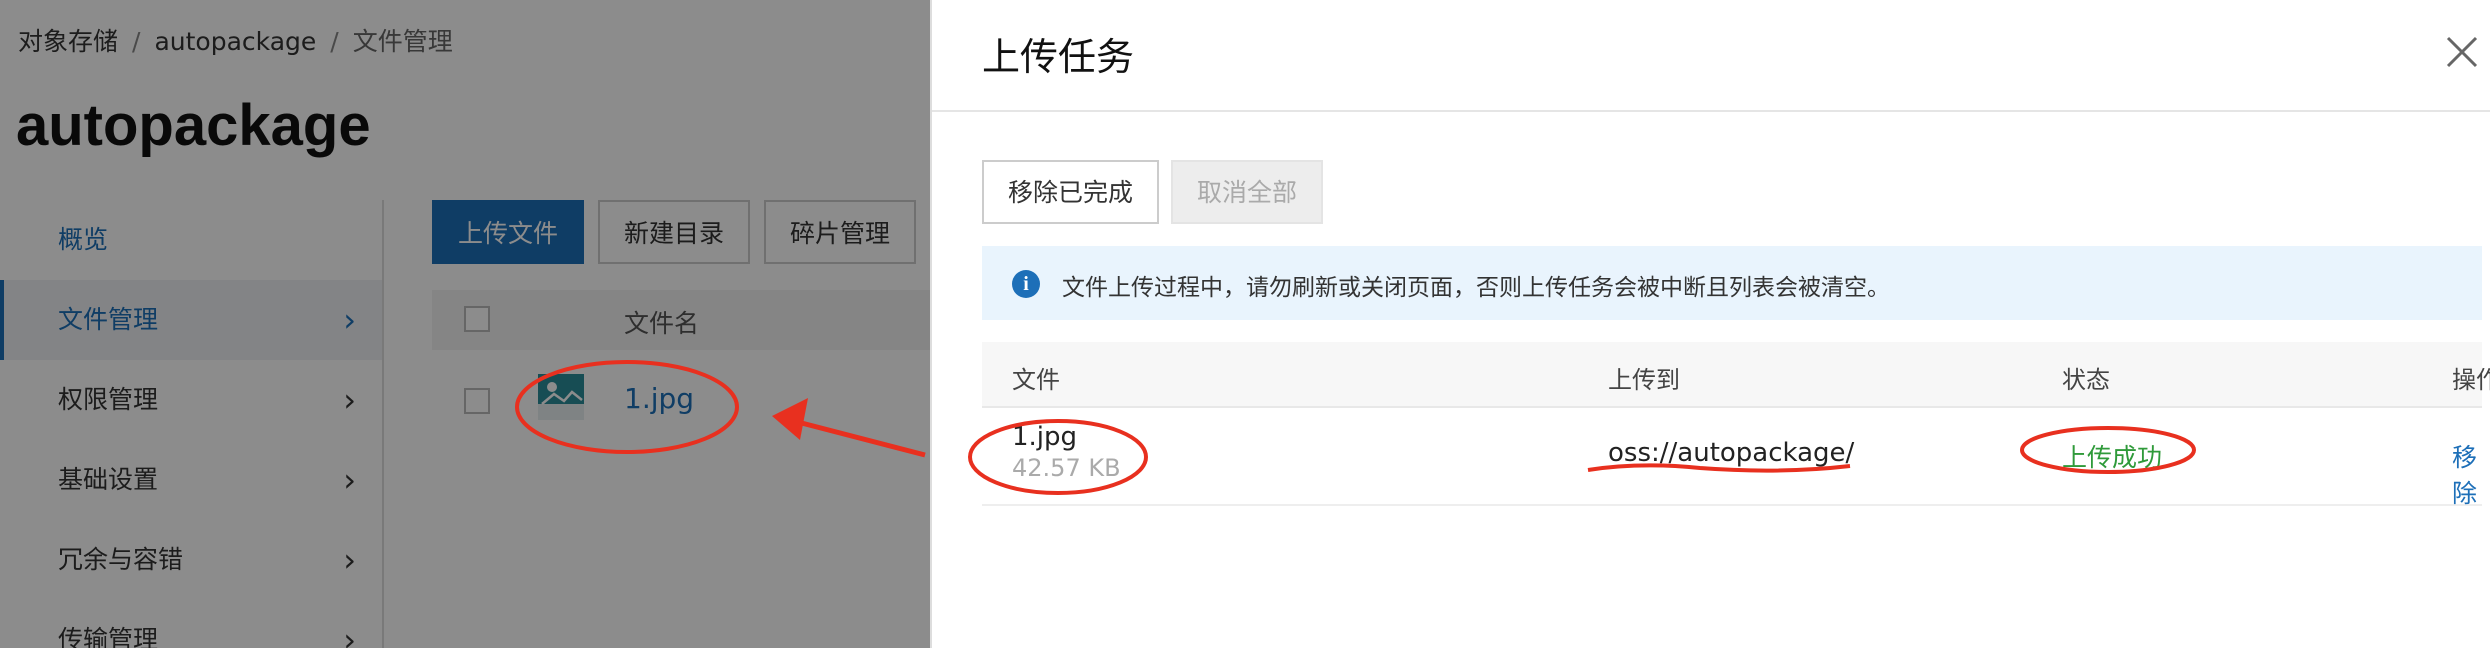 This screenshot has height=648, width=2490. Describe the element at coordinates (2112, 457) in the screenshot. I see `upload-status: 上传成功` at that location.